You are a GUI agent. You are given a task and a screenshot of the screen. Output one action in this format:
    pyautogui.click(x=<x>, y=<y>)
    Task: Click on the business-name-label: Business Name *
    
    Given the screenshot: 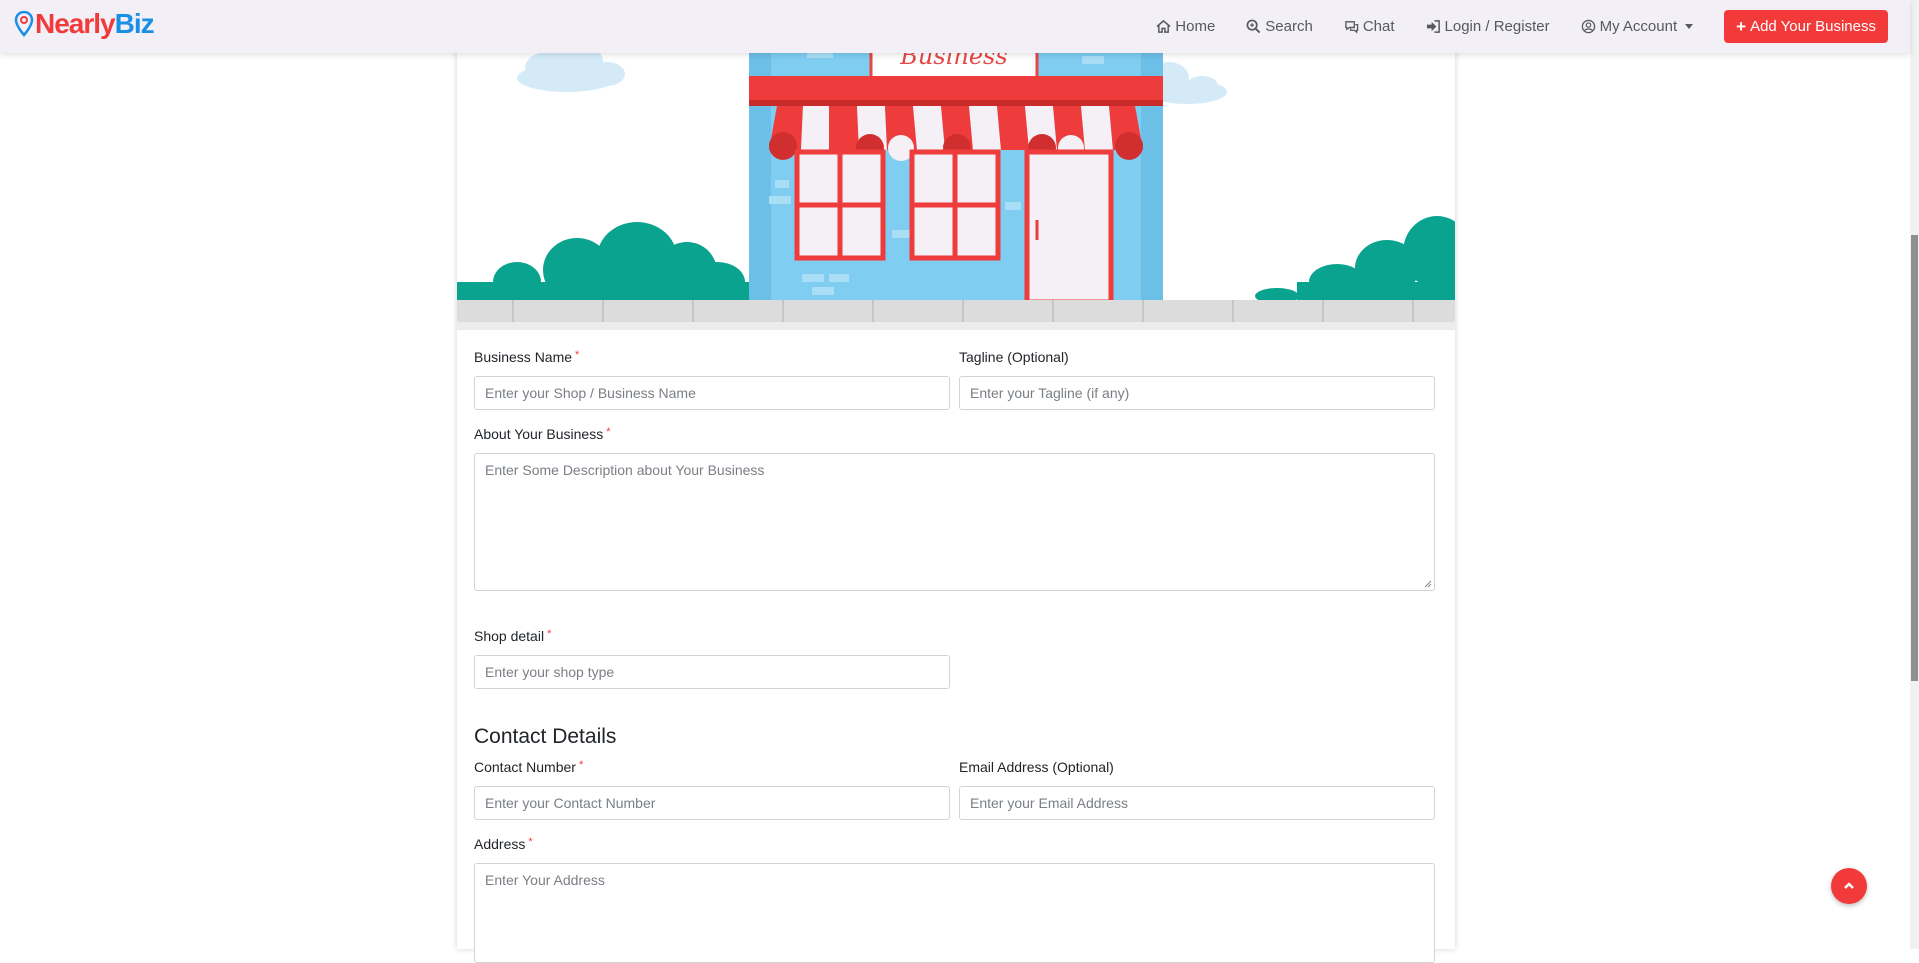 What is the action you would take?
    pyautogui.click(x=527, y=357)
    